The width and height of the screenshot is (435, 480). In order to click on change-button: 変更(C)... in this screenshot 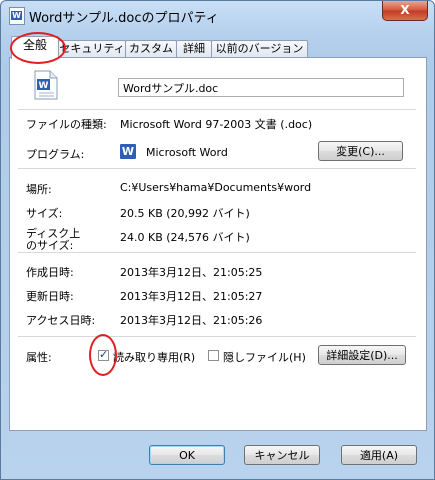, I will do `click(360, 151)`.